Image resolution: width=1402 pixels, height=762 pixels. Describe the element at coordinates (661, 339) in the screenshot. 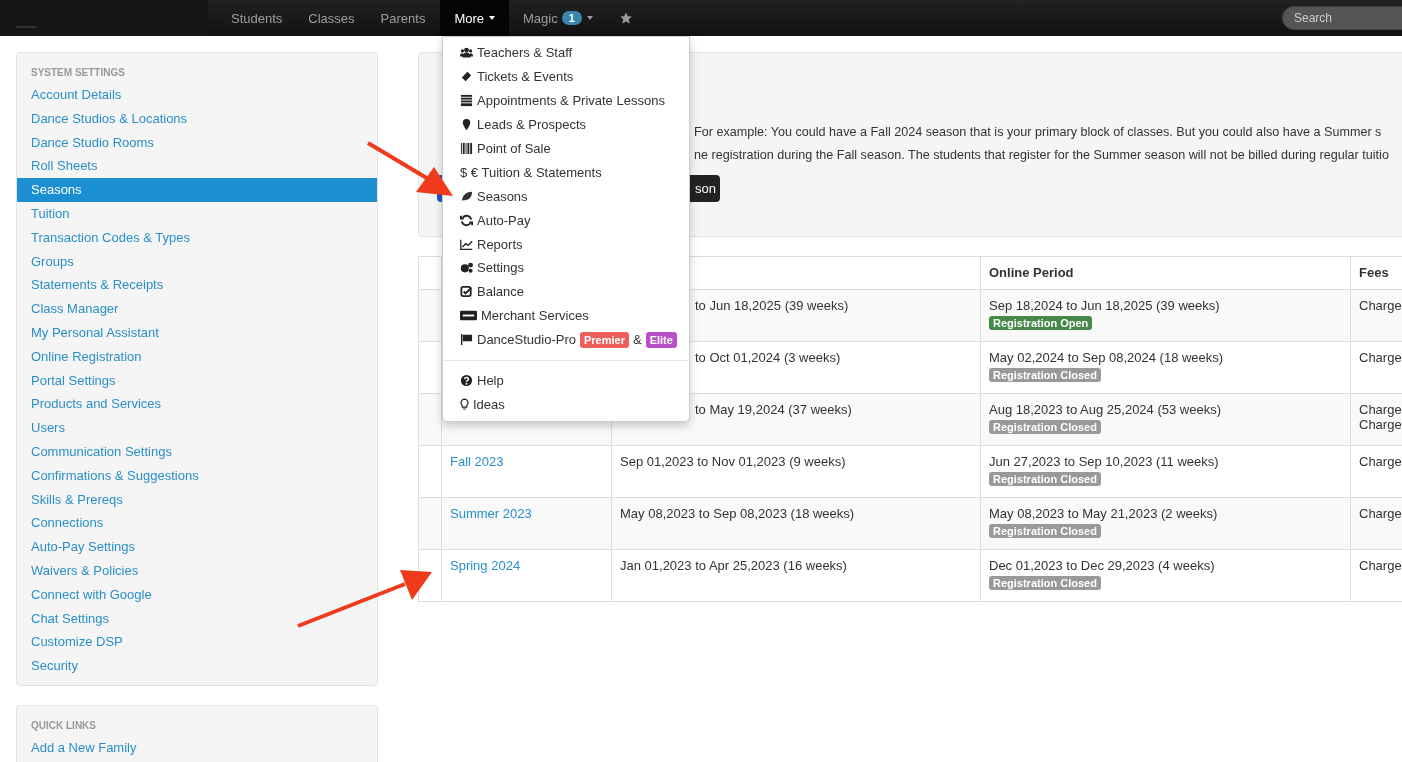

I see `plan-badge: Elite` at that location.